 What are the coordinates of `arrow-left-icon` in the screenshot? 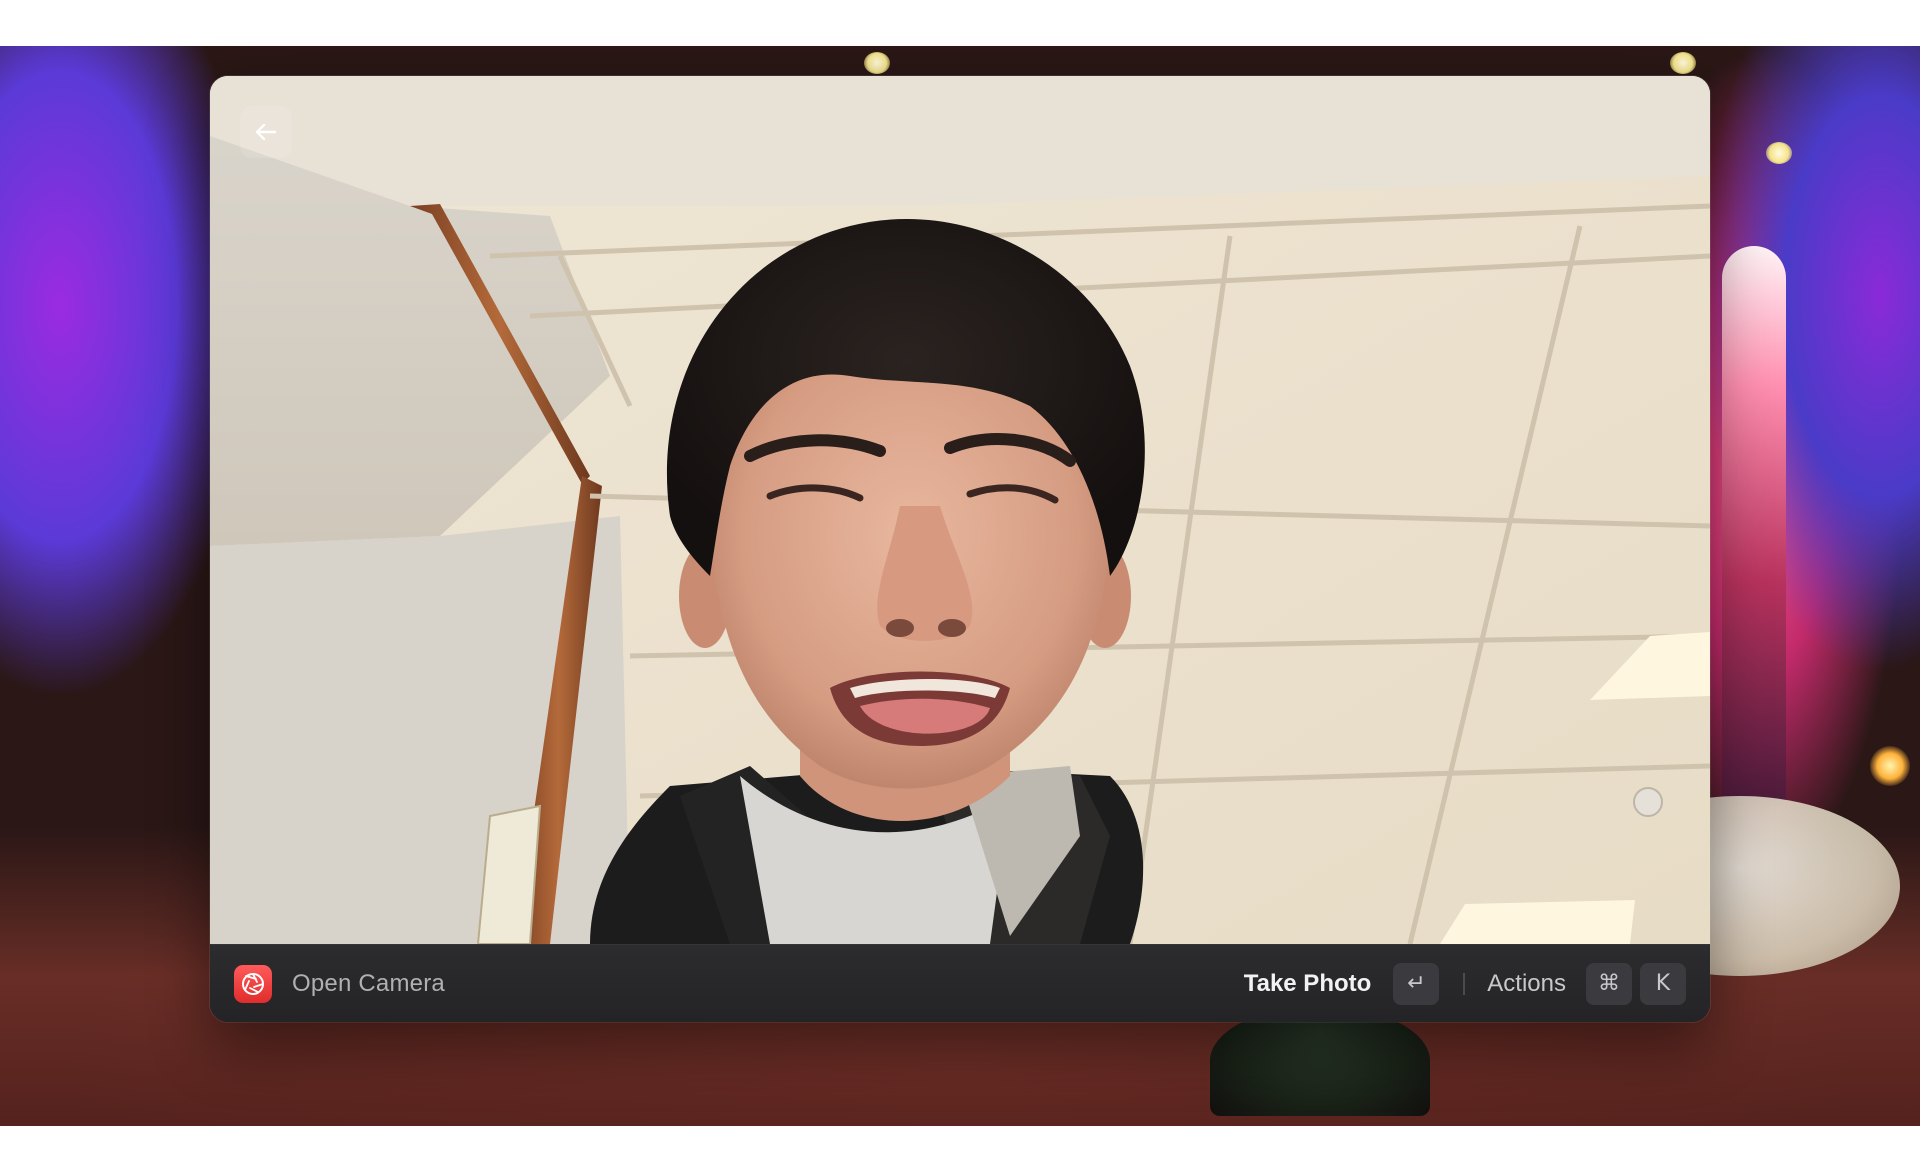 It's located at (266, 132).